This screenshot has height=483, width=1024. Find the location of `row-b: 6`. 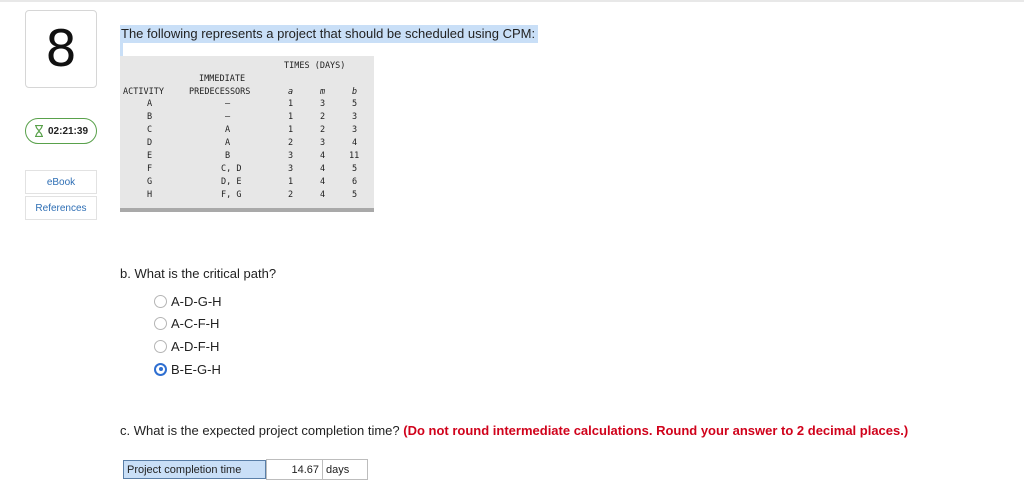

row-b: 6 is located at coordinates (355, 182).